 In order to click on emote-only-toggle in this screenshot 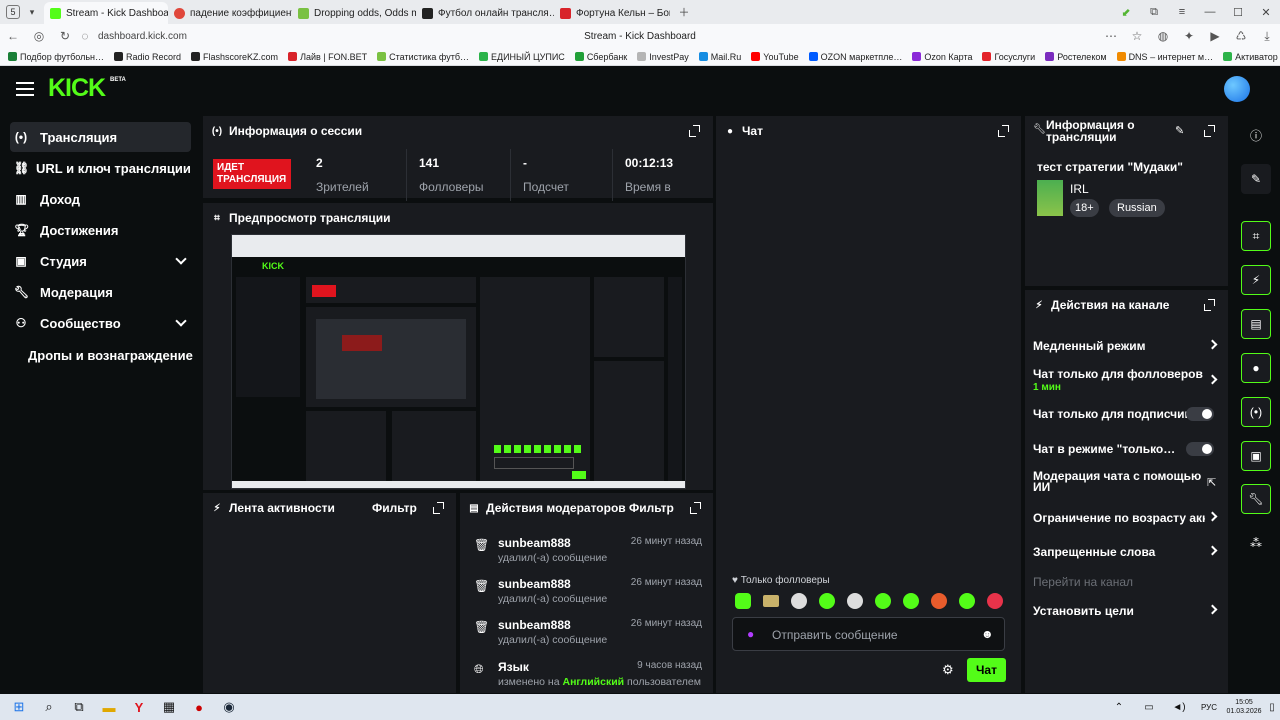, I will do `click(1200, 449)`.